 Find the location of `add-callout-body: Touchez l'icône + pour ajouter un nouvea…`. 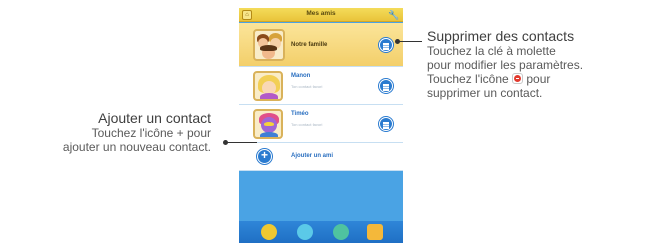

add-callout-body: Touchez l'icône + pour ajouter un nouvea… is located at coordinates (105, 140).